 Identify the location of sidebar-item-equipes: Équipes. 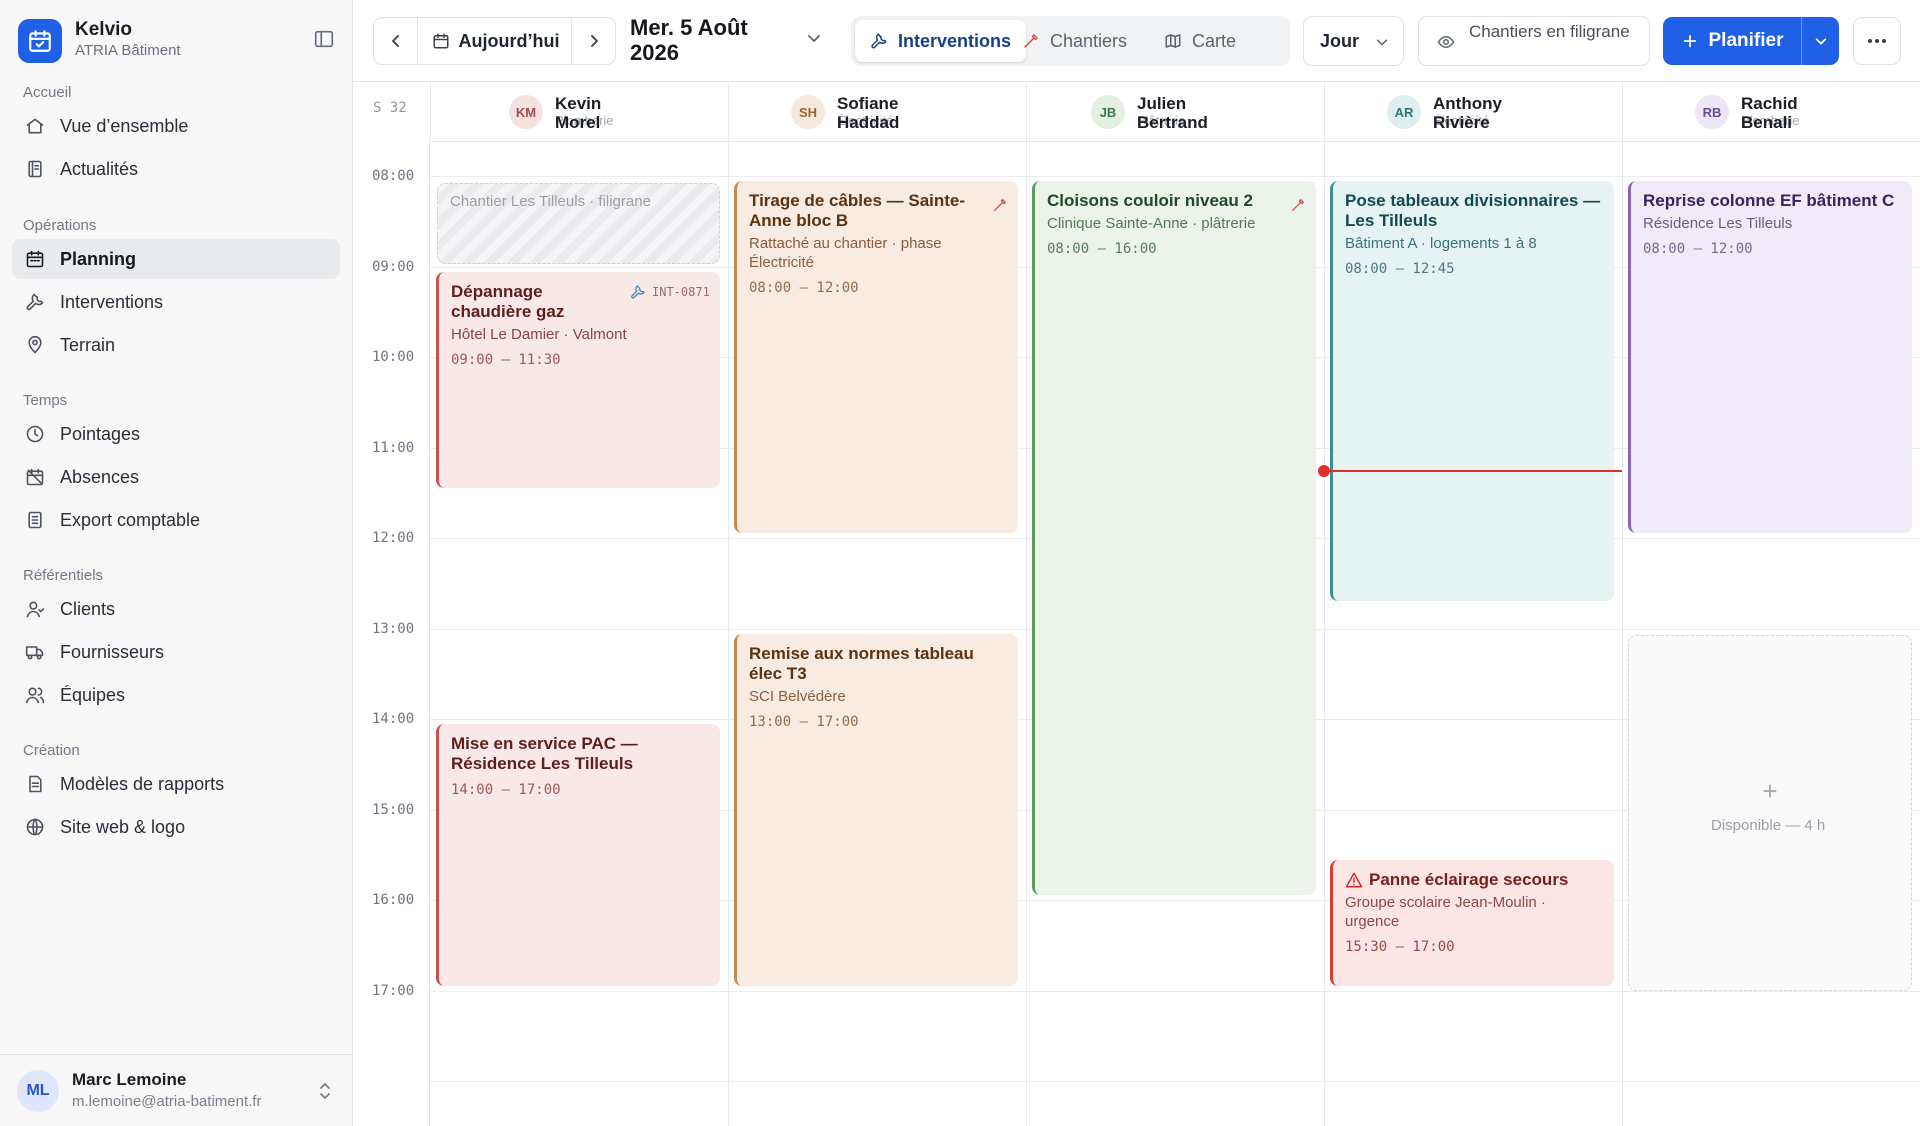
(176, 695).